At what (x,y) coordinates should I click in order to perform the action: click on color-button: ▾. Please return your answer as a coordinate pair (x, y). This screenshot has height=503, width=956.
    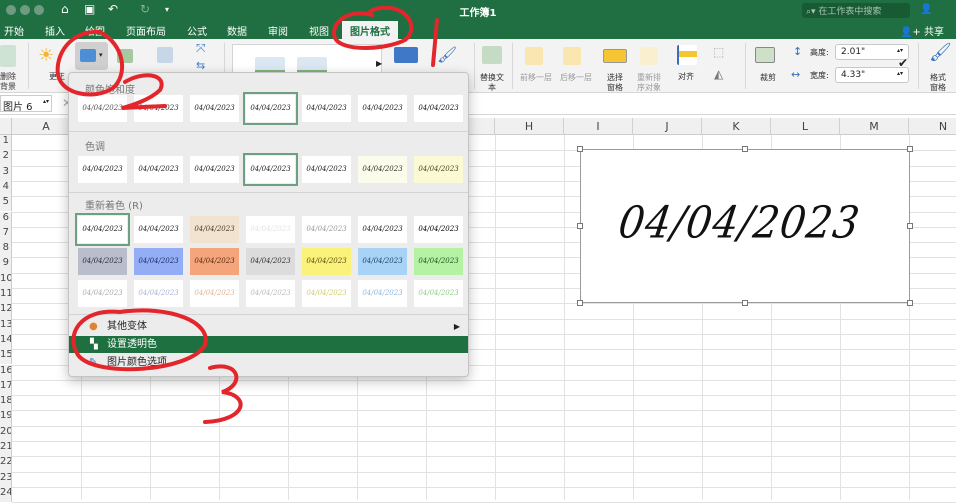
    Looking at the image, I should click on (91, 56).